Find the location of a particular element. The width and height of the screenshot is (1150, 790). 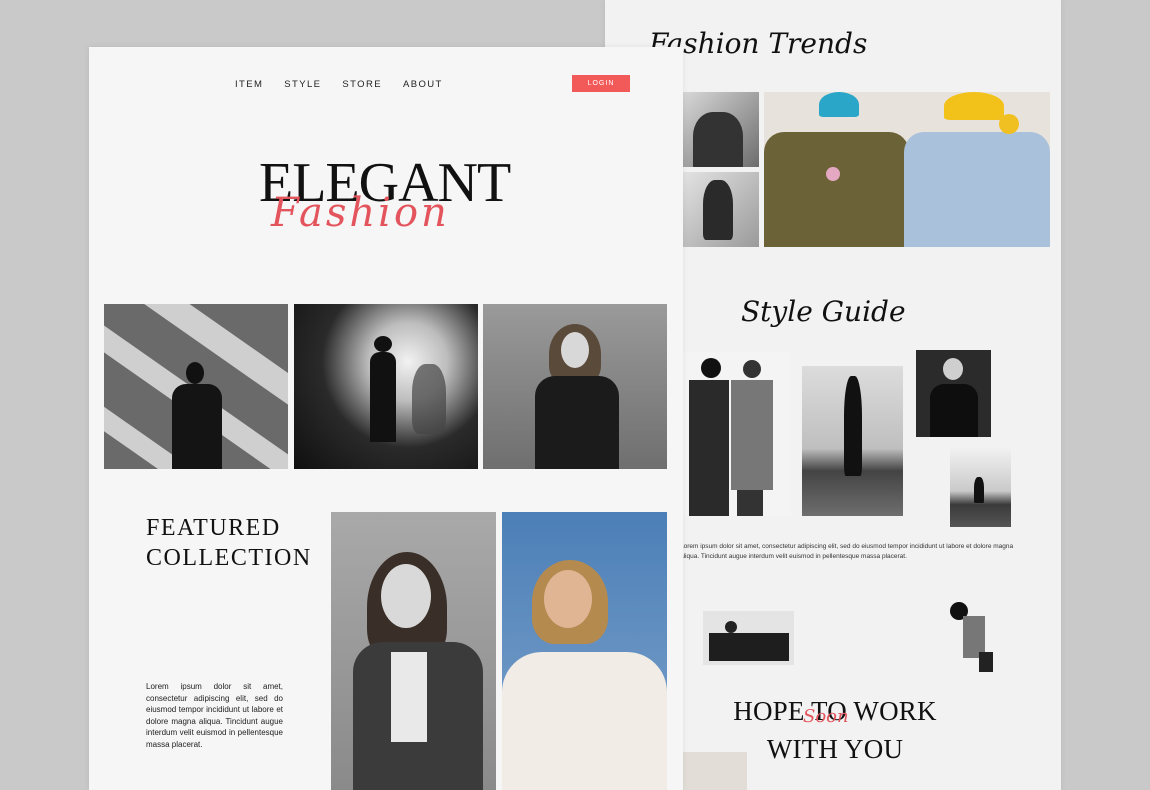

featured-title: FEATURED COLLECTION is located at coordinates (229, 543).